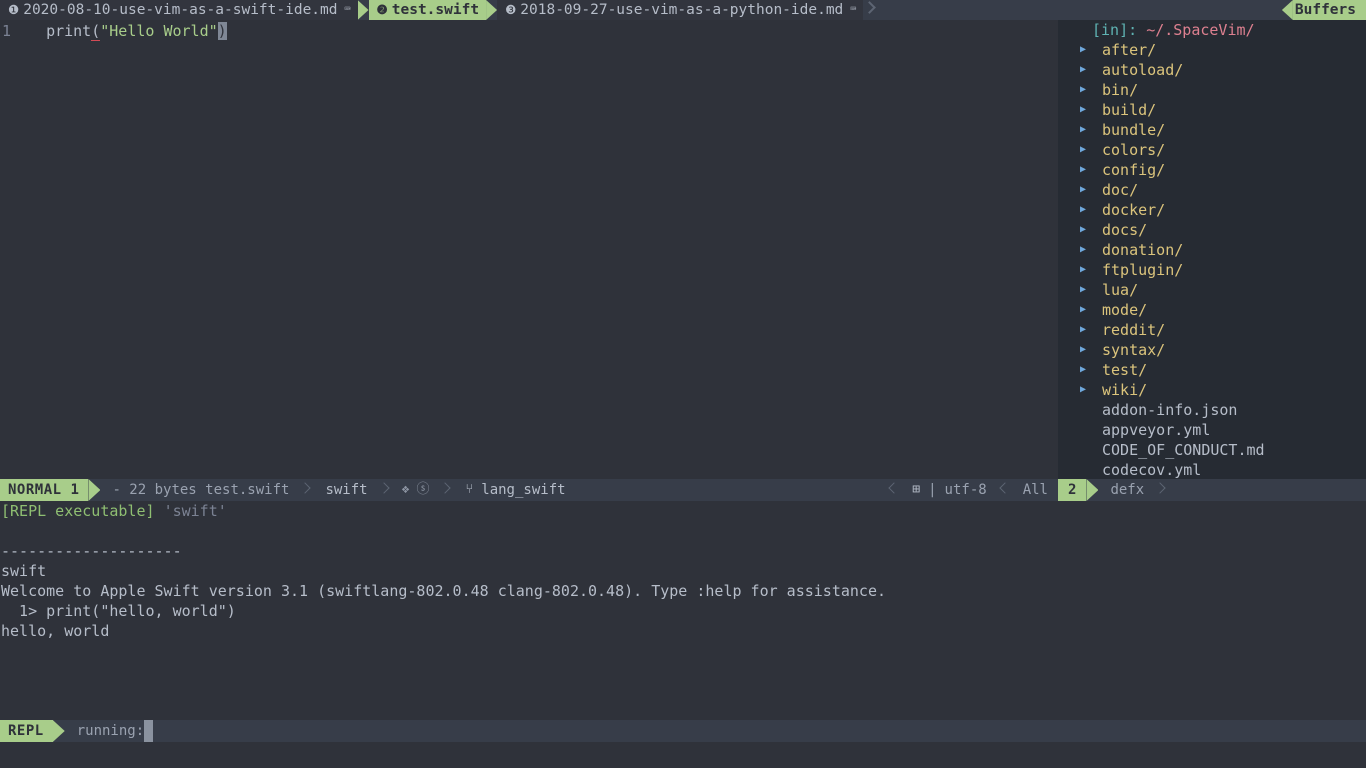 The image size is (1366, 768). I want to click on file-tree-item-label: config/, so click(1134, 170).